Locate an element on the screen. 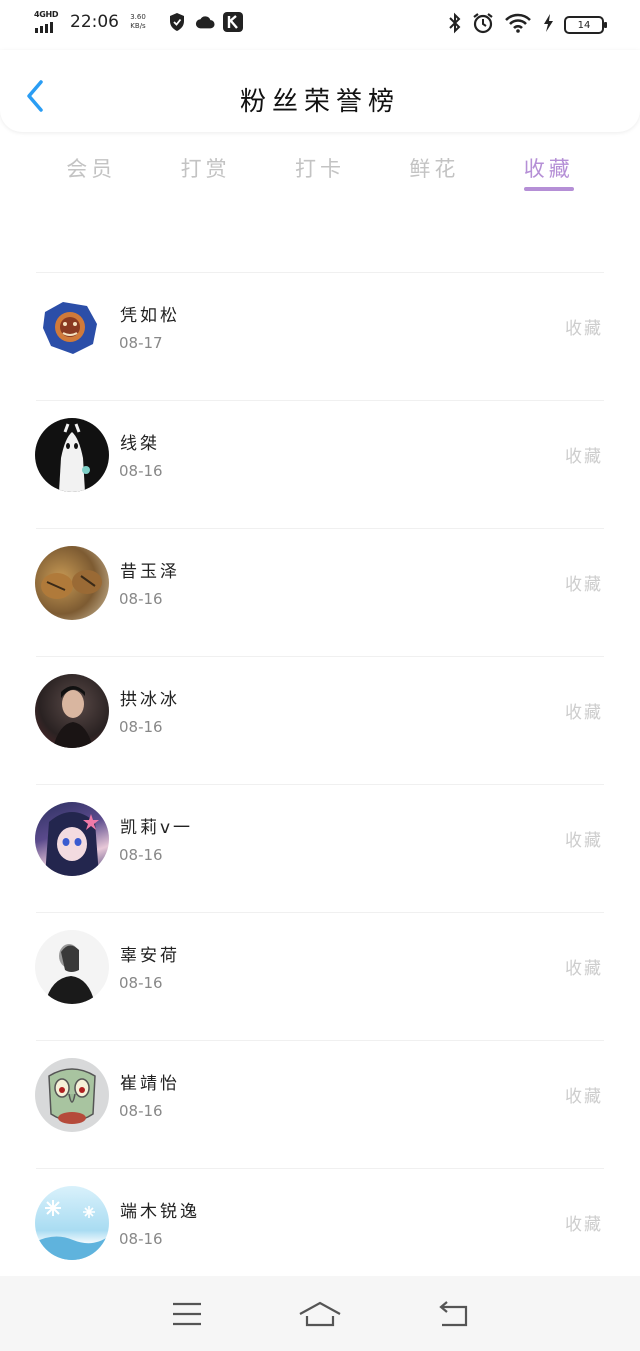 The height and width of the screenshot is (1351, 640). list-item: 08-17 is located at coordinates (320, 216).